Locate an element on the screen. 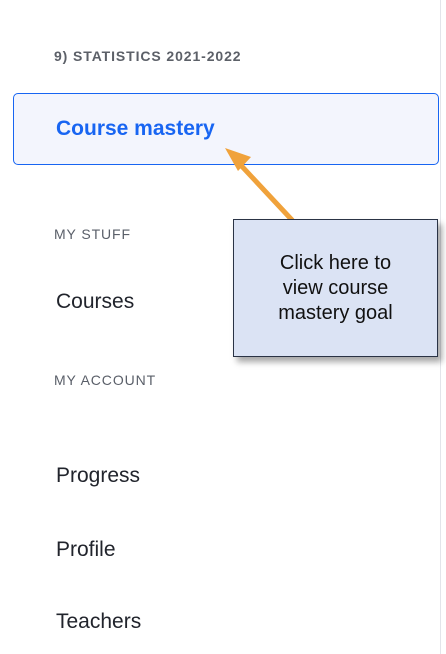 This screenshot has height=654, width=446. sidebar-divider is located at coordinates (440, 327).